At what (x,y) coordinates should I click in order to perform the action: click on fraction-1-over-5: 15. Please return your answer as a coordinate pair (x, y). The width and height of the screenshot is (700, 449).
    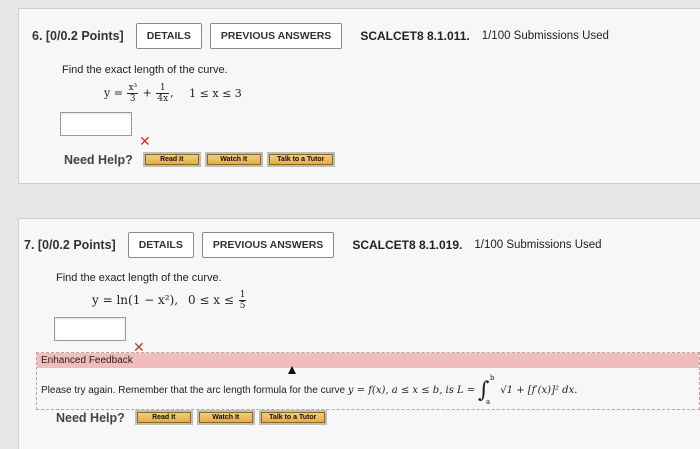
    Looking at the image, I should click on (242, 300).